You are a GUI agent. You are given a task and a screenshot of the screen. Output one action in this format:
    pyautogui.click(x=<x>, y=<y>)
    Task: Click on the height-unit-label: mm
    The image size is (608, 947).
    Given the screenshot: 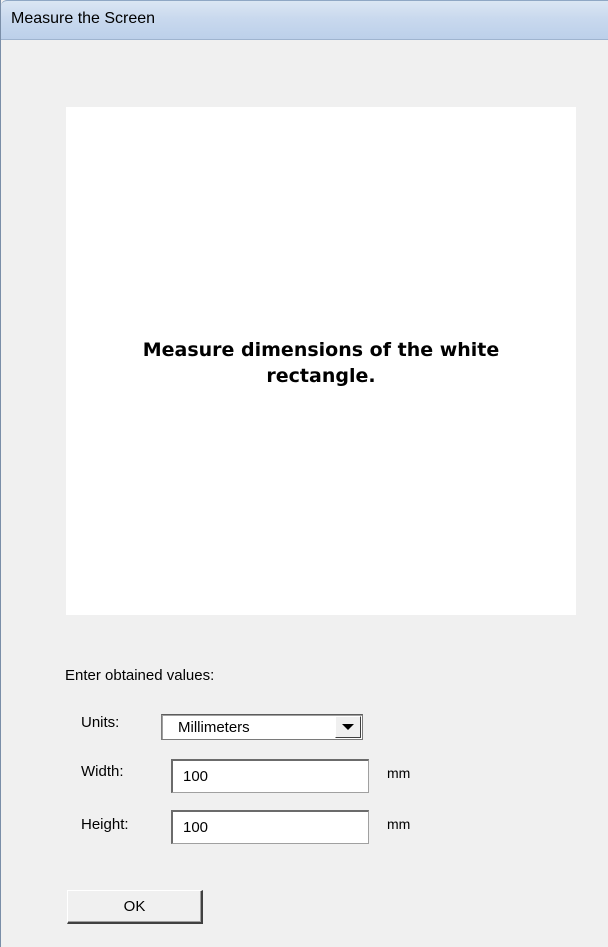 What is the action you would take?
    pyautogui.click(x=399, y=824)
    